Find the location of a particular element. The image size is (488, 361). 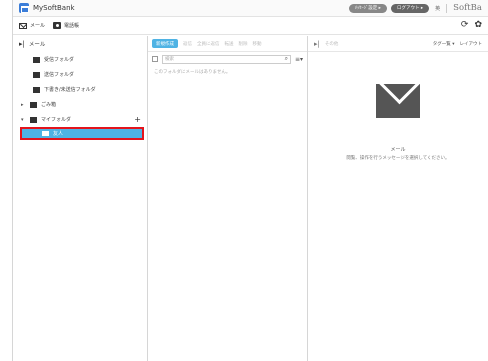

search-input: 検索 ⌕ is located at coordinates (226, 59).